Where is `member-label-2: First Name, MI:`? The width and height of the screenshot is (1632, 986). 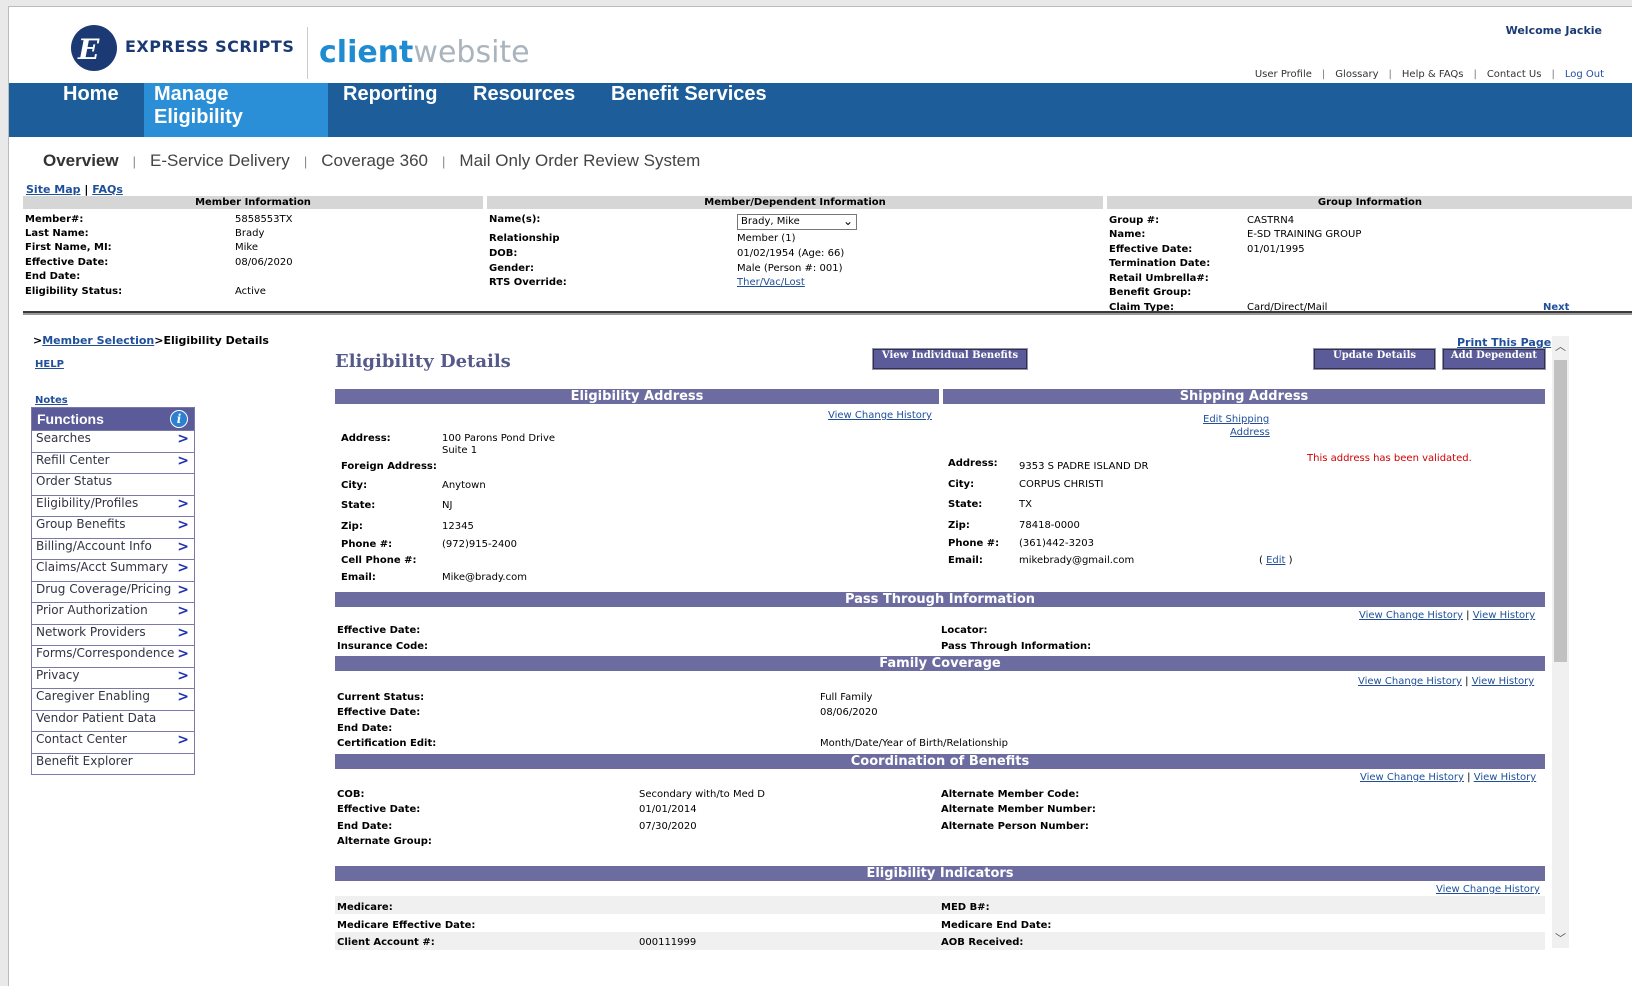
member-label-2: First Name, MI: is located at coordinates (68, 247).